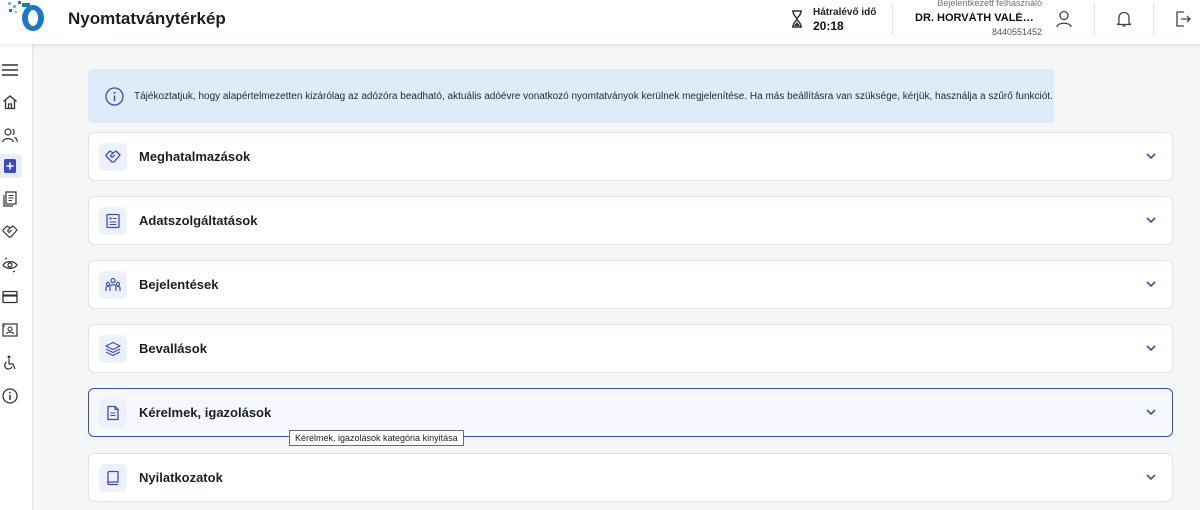 This screenshot has width=1200, height=510. I want to click on layers-icon, so click(113, 348).